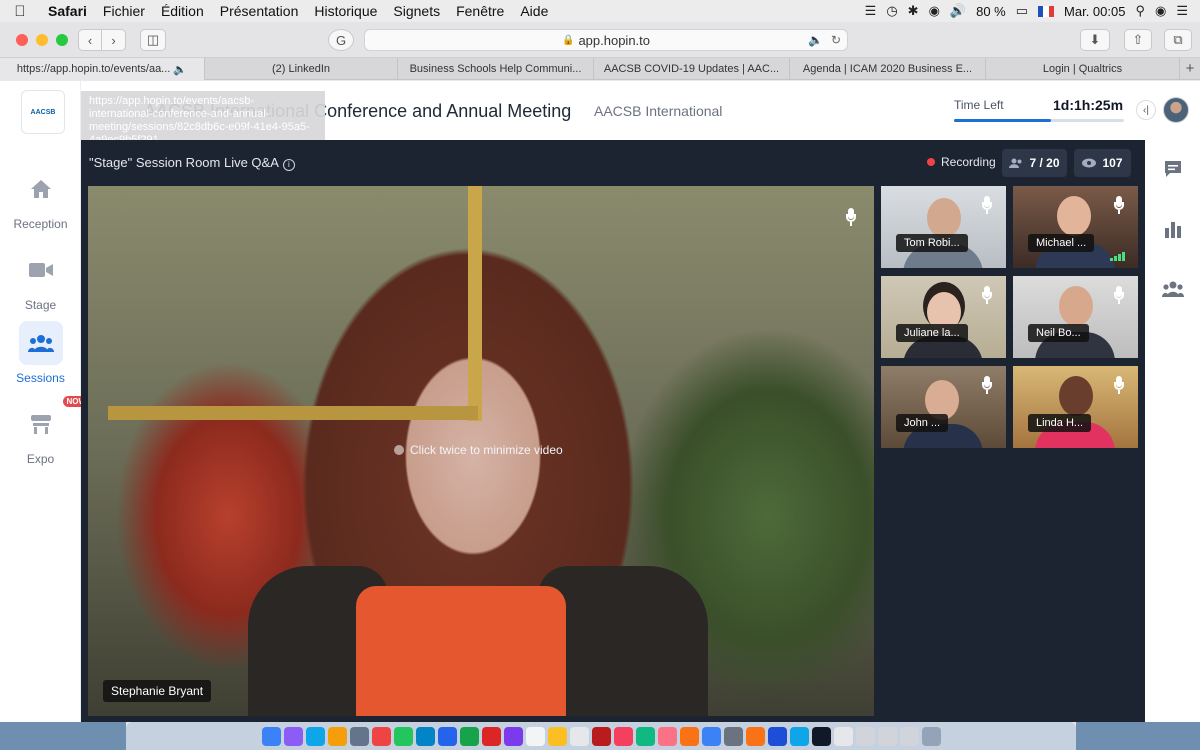  Describe the element at coordinates (733, 736) in the screenshot. I see `system-preferences-icon` at that location.